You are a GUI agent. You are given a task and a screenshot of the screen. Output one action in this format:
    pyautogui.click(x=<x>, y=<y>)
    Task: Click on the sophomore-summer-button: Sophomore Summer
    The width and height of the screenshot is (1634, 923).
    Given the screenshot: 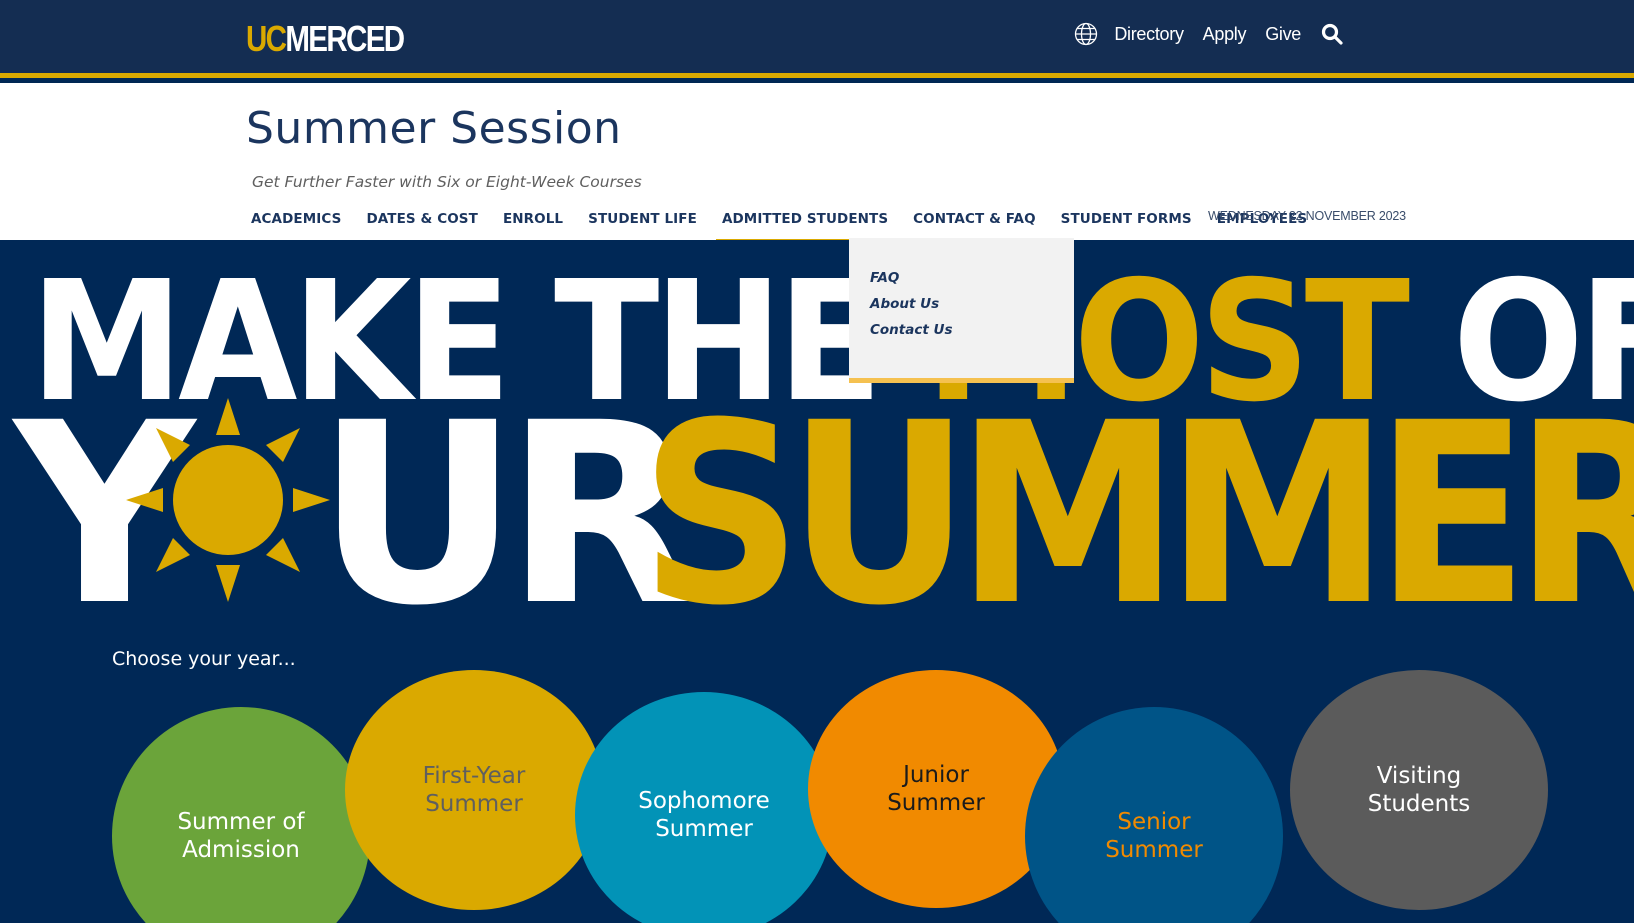 What is the action you would take?
    pyautogui.click(x=704, y=807)
    